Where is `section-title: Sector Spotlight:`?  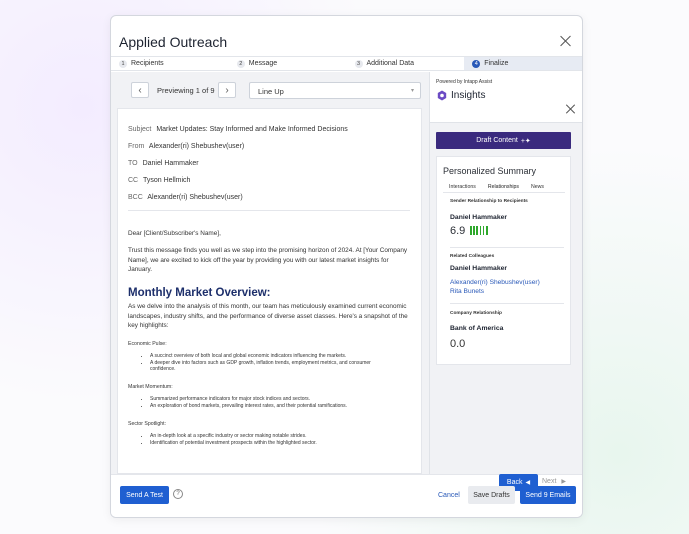
section-title: Sector Spotlight: is located at coordinates (147, 424).